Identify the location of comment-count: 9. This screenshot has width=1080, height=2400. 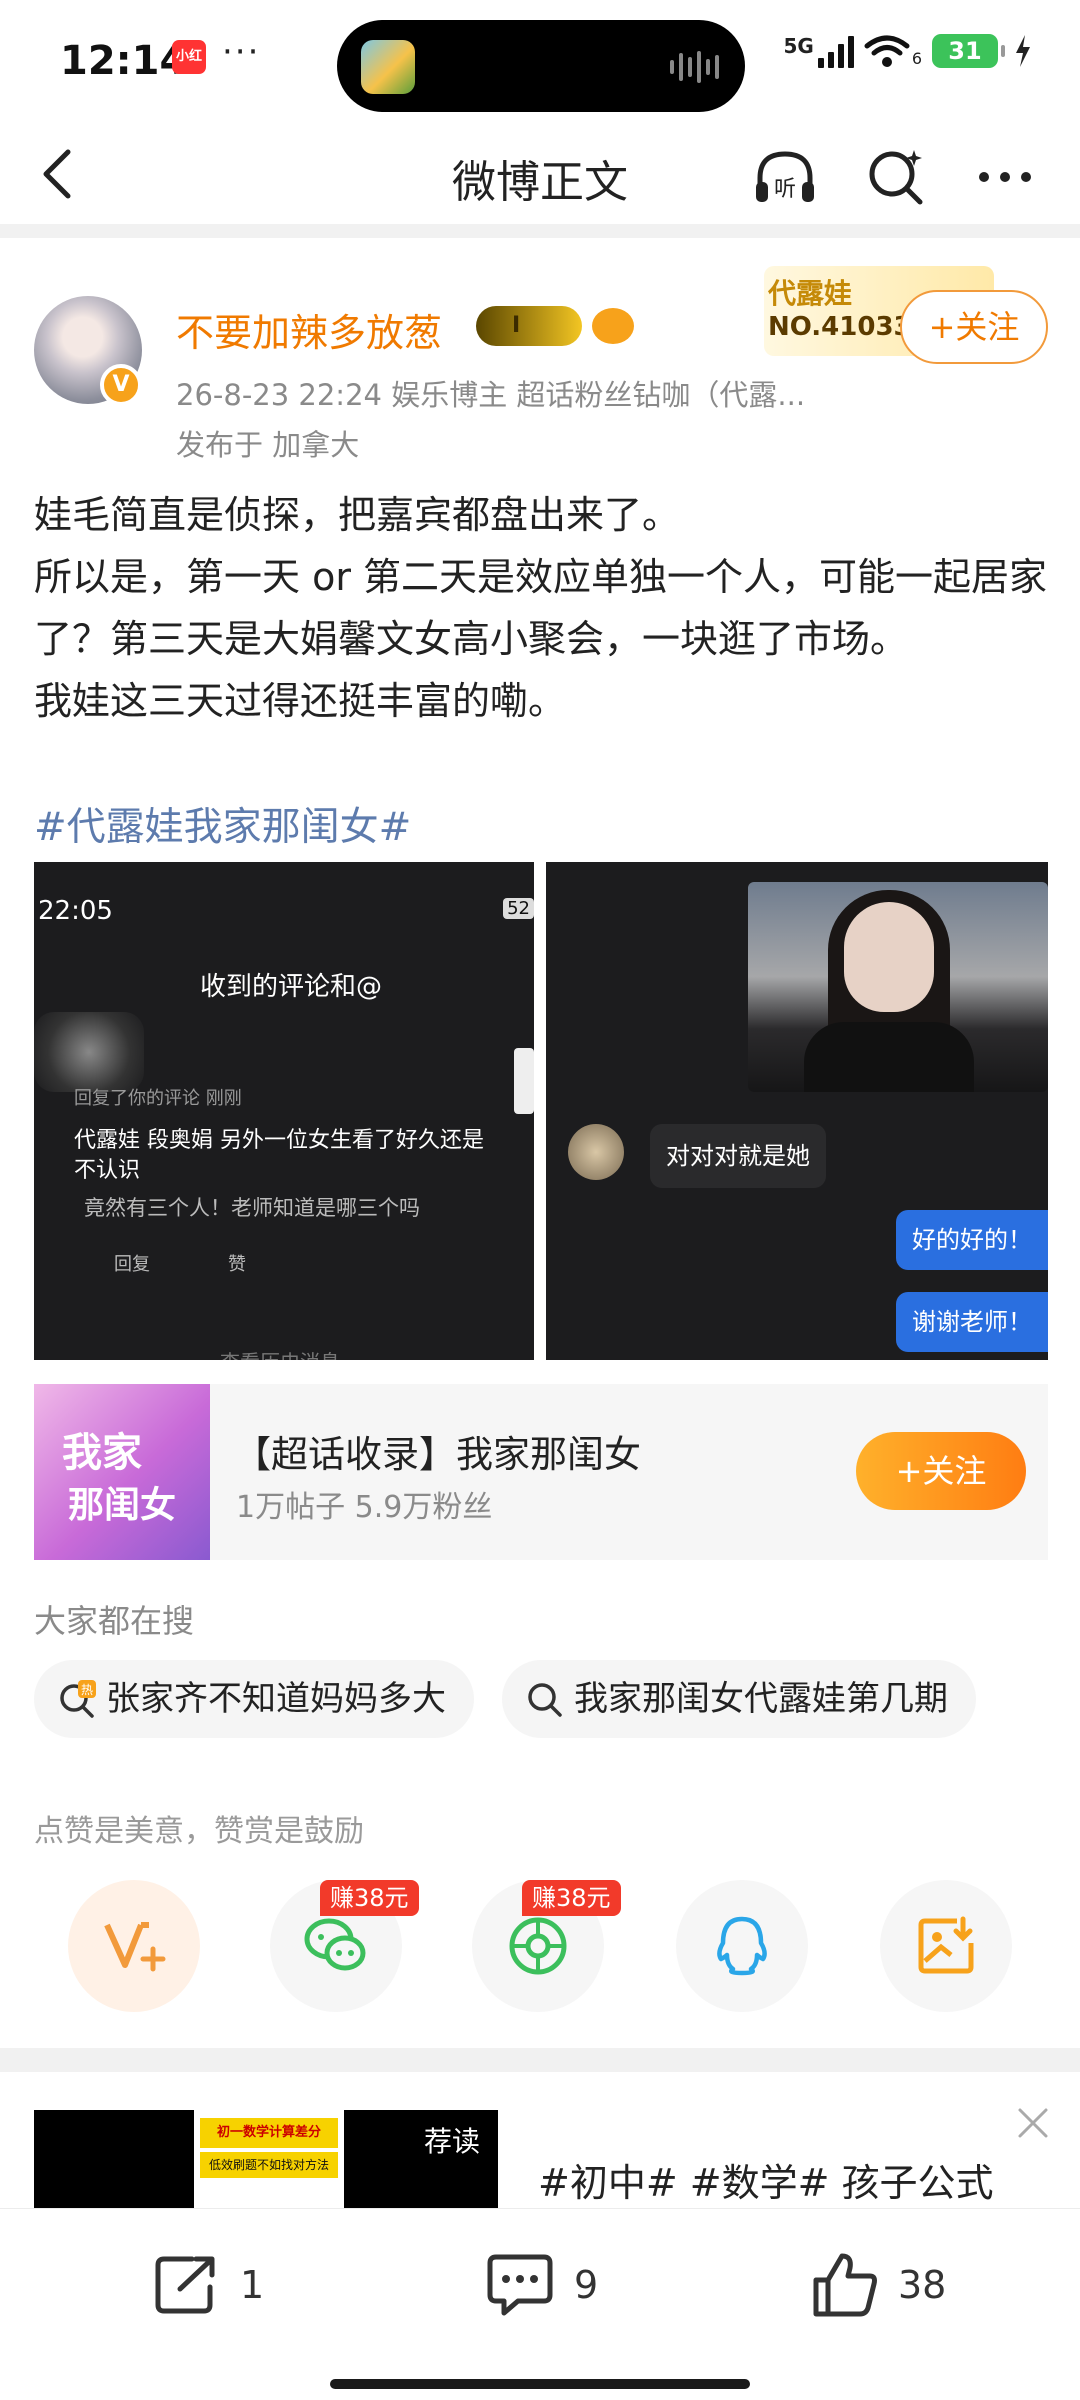
(586, 2285).